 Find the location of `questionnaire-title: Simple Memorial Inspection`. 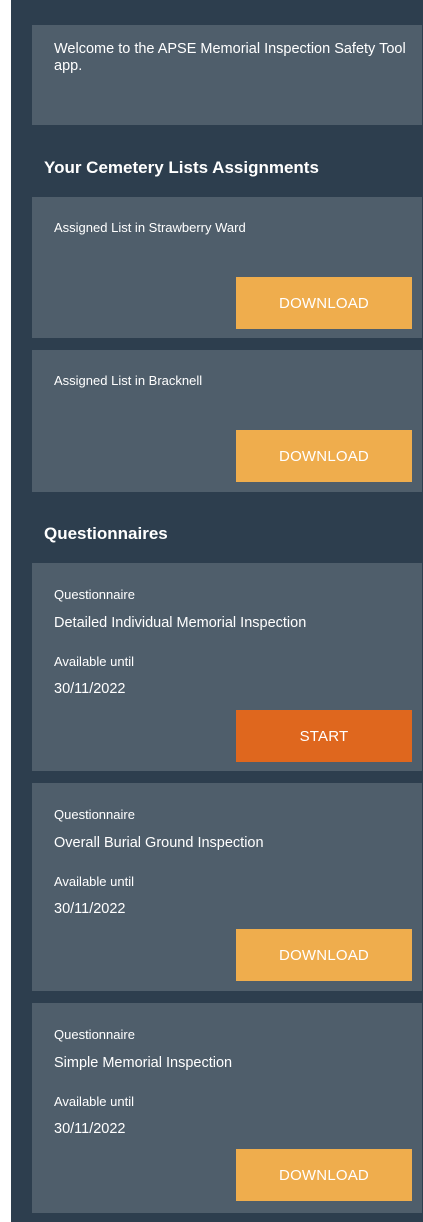

questionnaire-title: Simple Memorial Inspection is located at coordinates (143, 1063).